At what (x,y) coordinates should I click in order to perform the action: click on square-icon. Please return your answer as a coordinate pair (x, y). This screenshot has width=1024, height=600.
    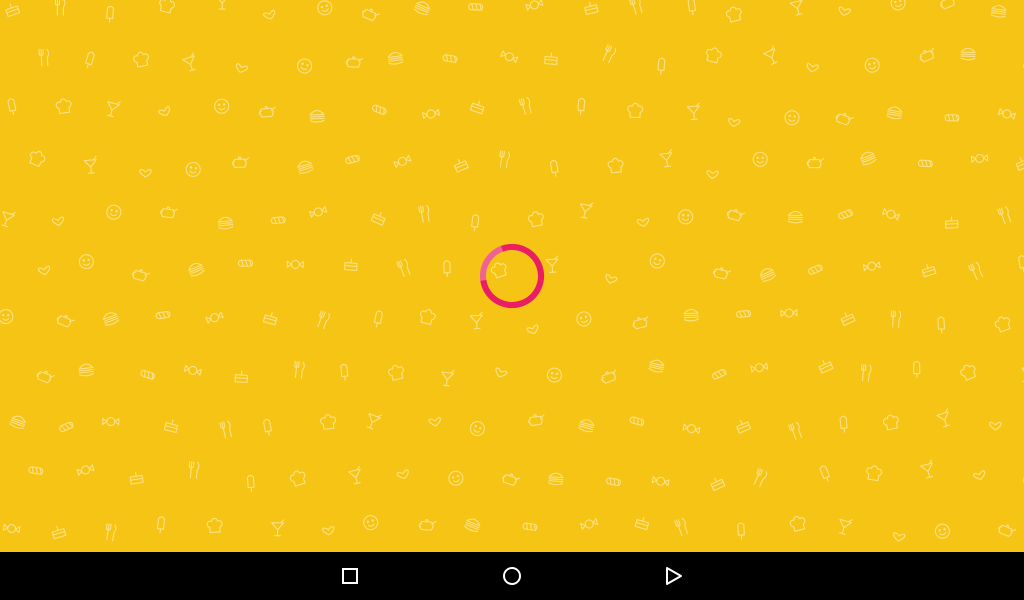
    Looking at the image, I should click on (350, 576).